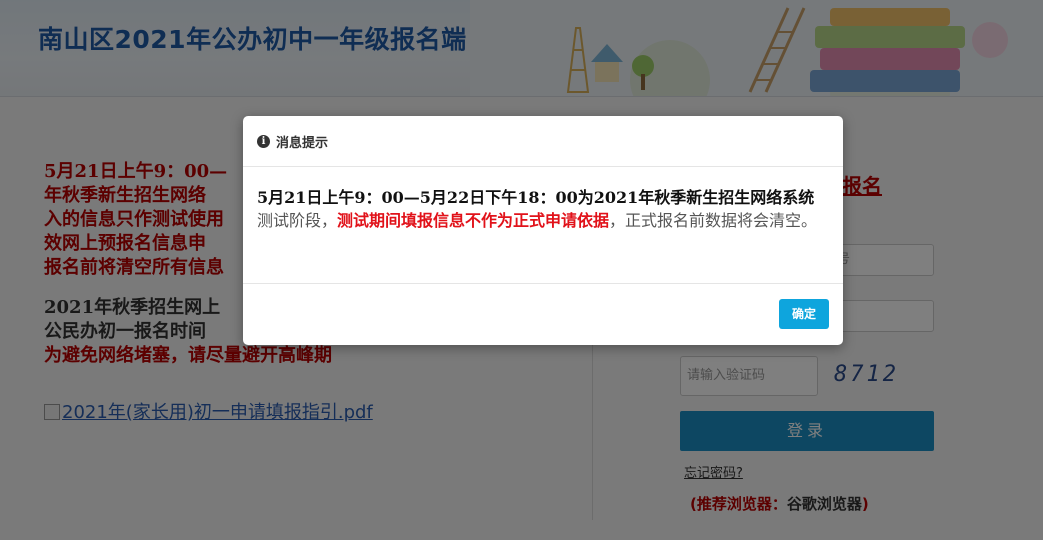  Describe the element at coordinates (543, 141) in the screenshot. I see `dialog-header: i 消息提示` at that location.